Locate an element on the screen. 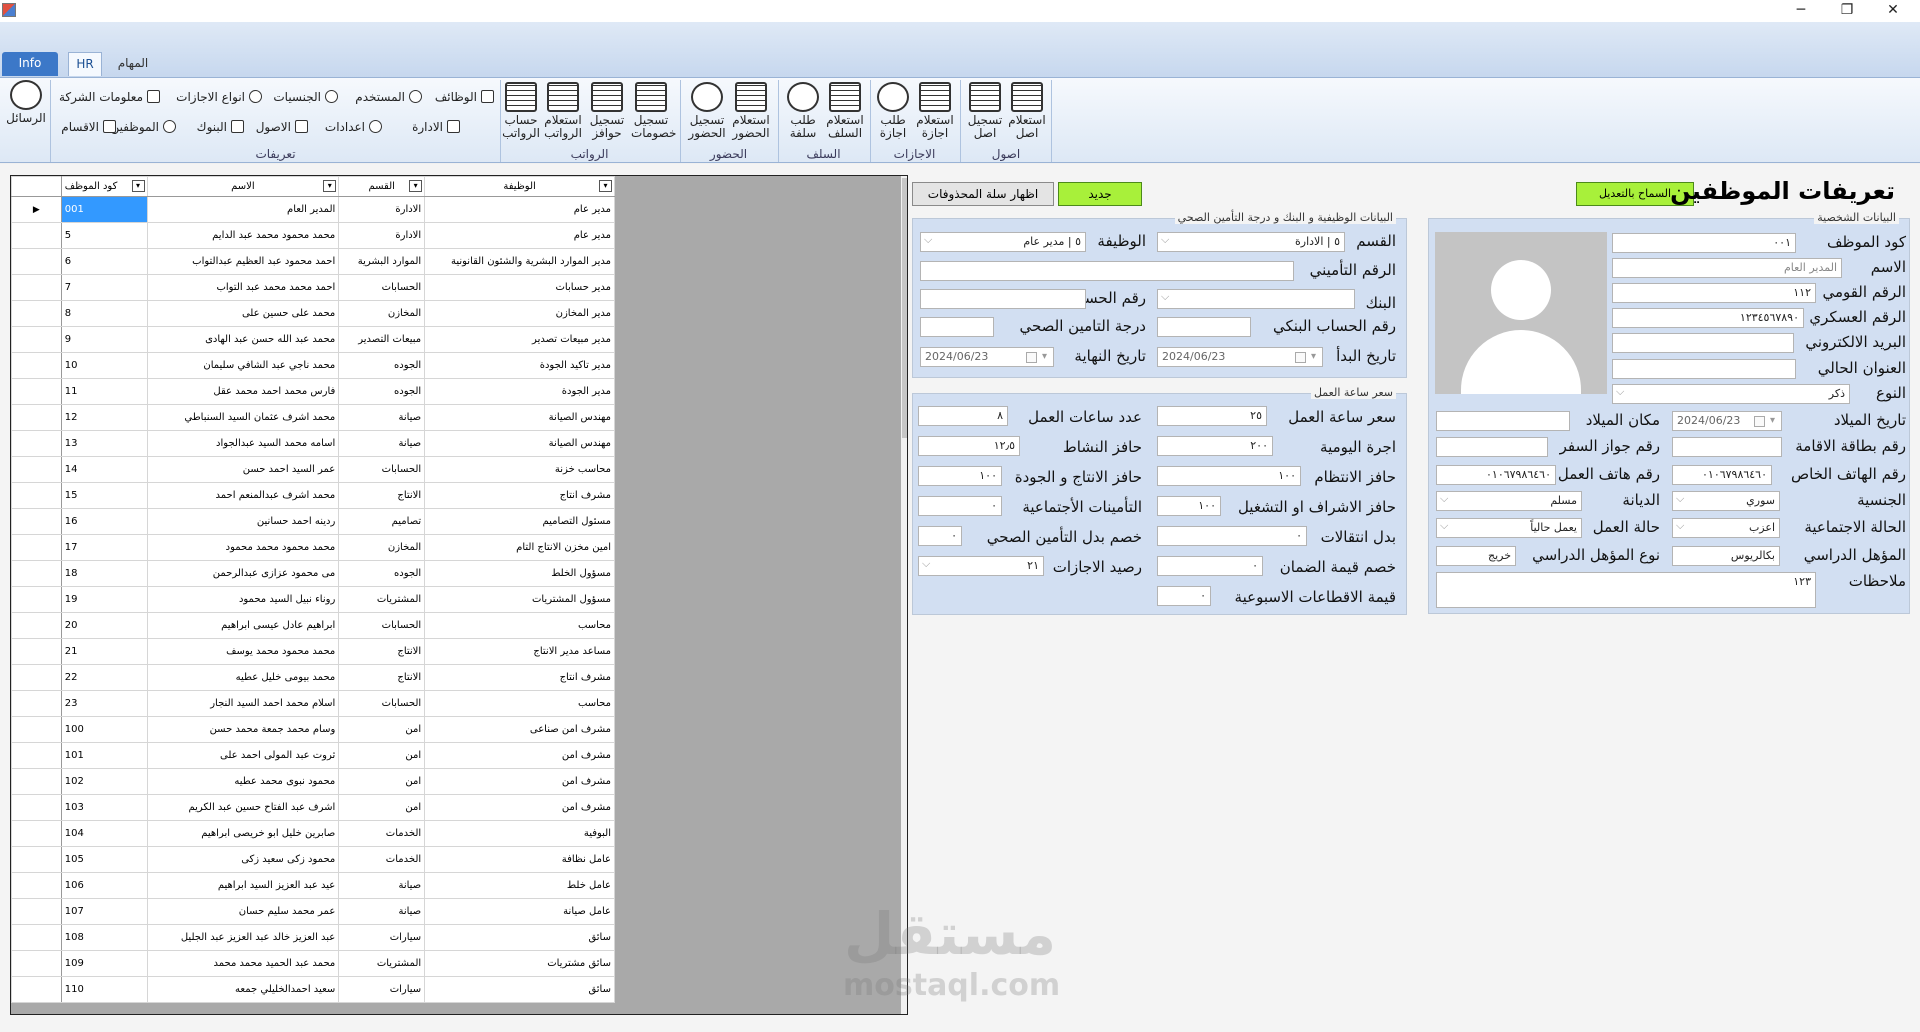  cell-name: ثروت عبد المولى احمد على is located at coordinates (243, 755).